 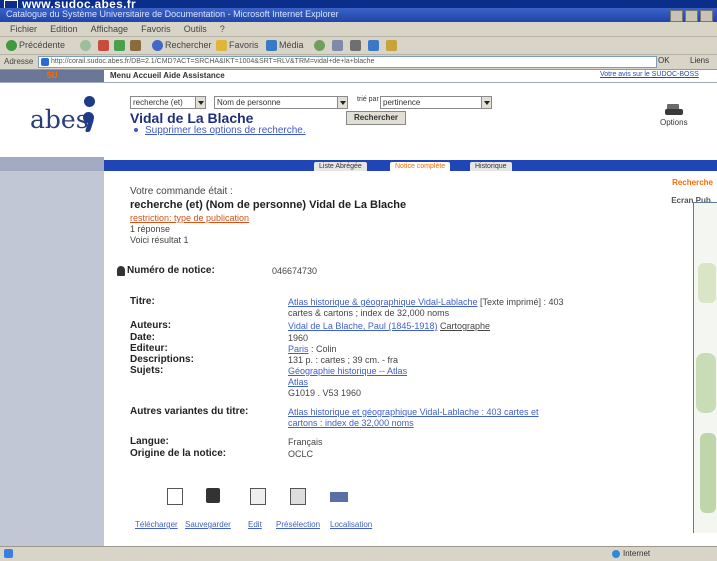 What do you see at coordinates (109, 29) in the screenshot?
I see `menu-affichage: Affichage` at bounding box center [109, 29].